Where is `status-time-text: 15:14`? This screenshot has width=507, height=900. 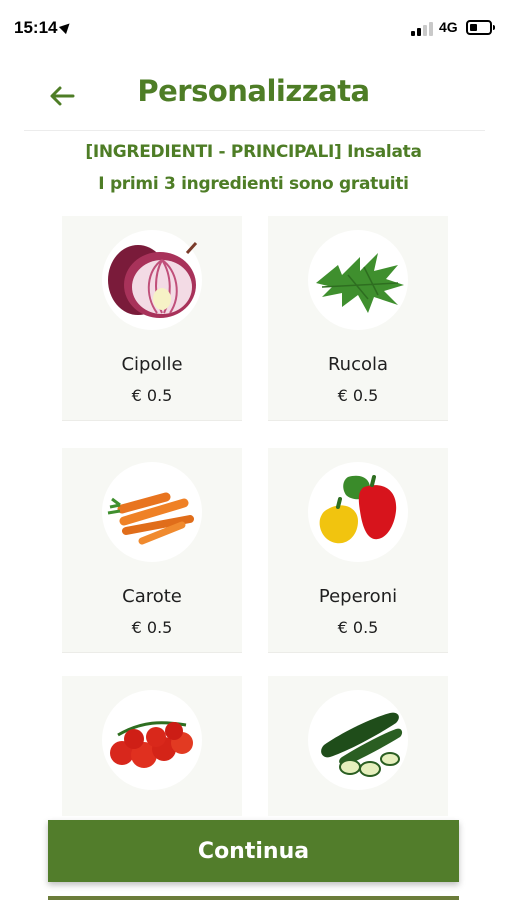
status-time-text: 15:14 is located at coordinates (36, 27).